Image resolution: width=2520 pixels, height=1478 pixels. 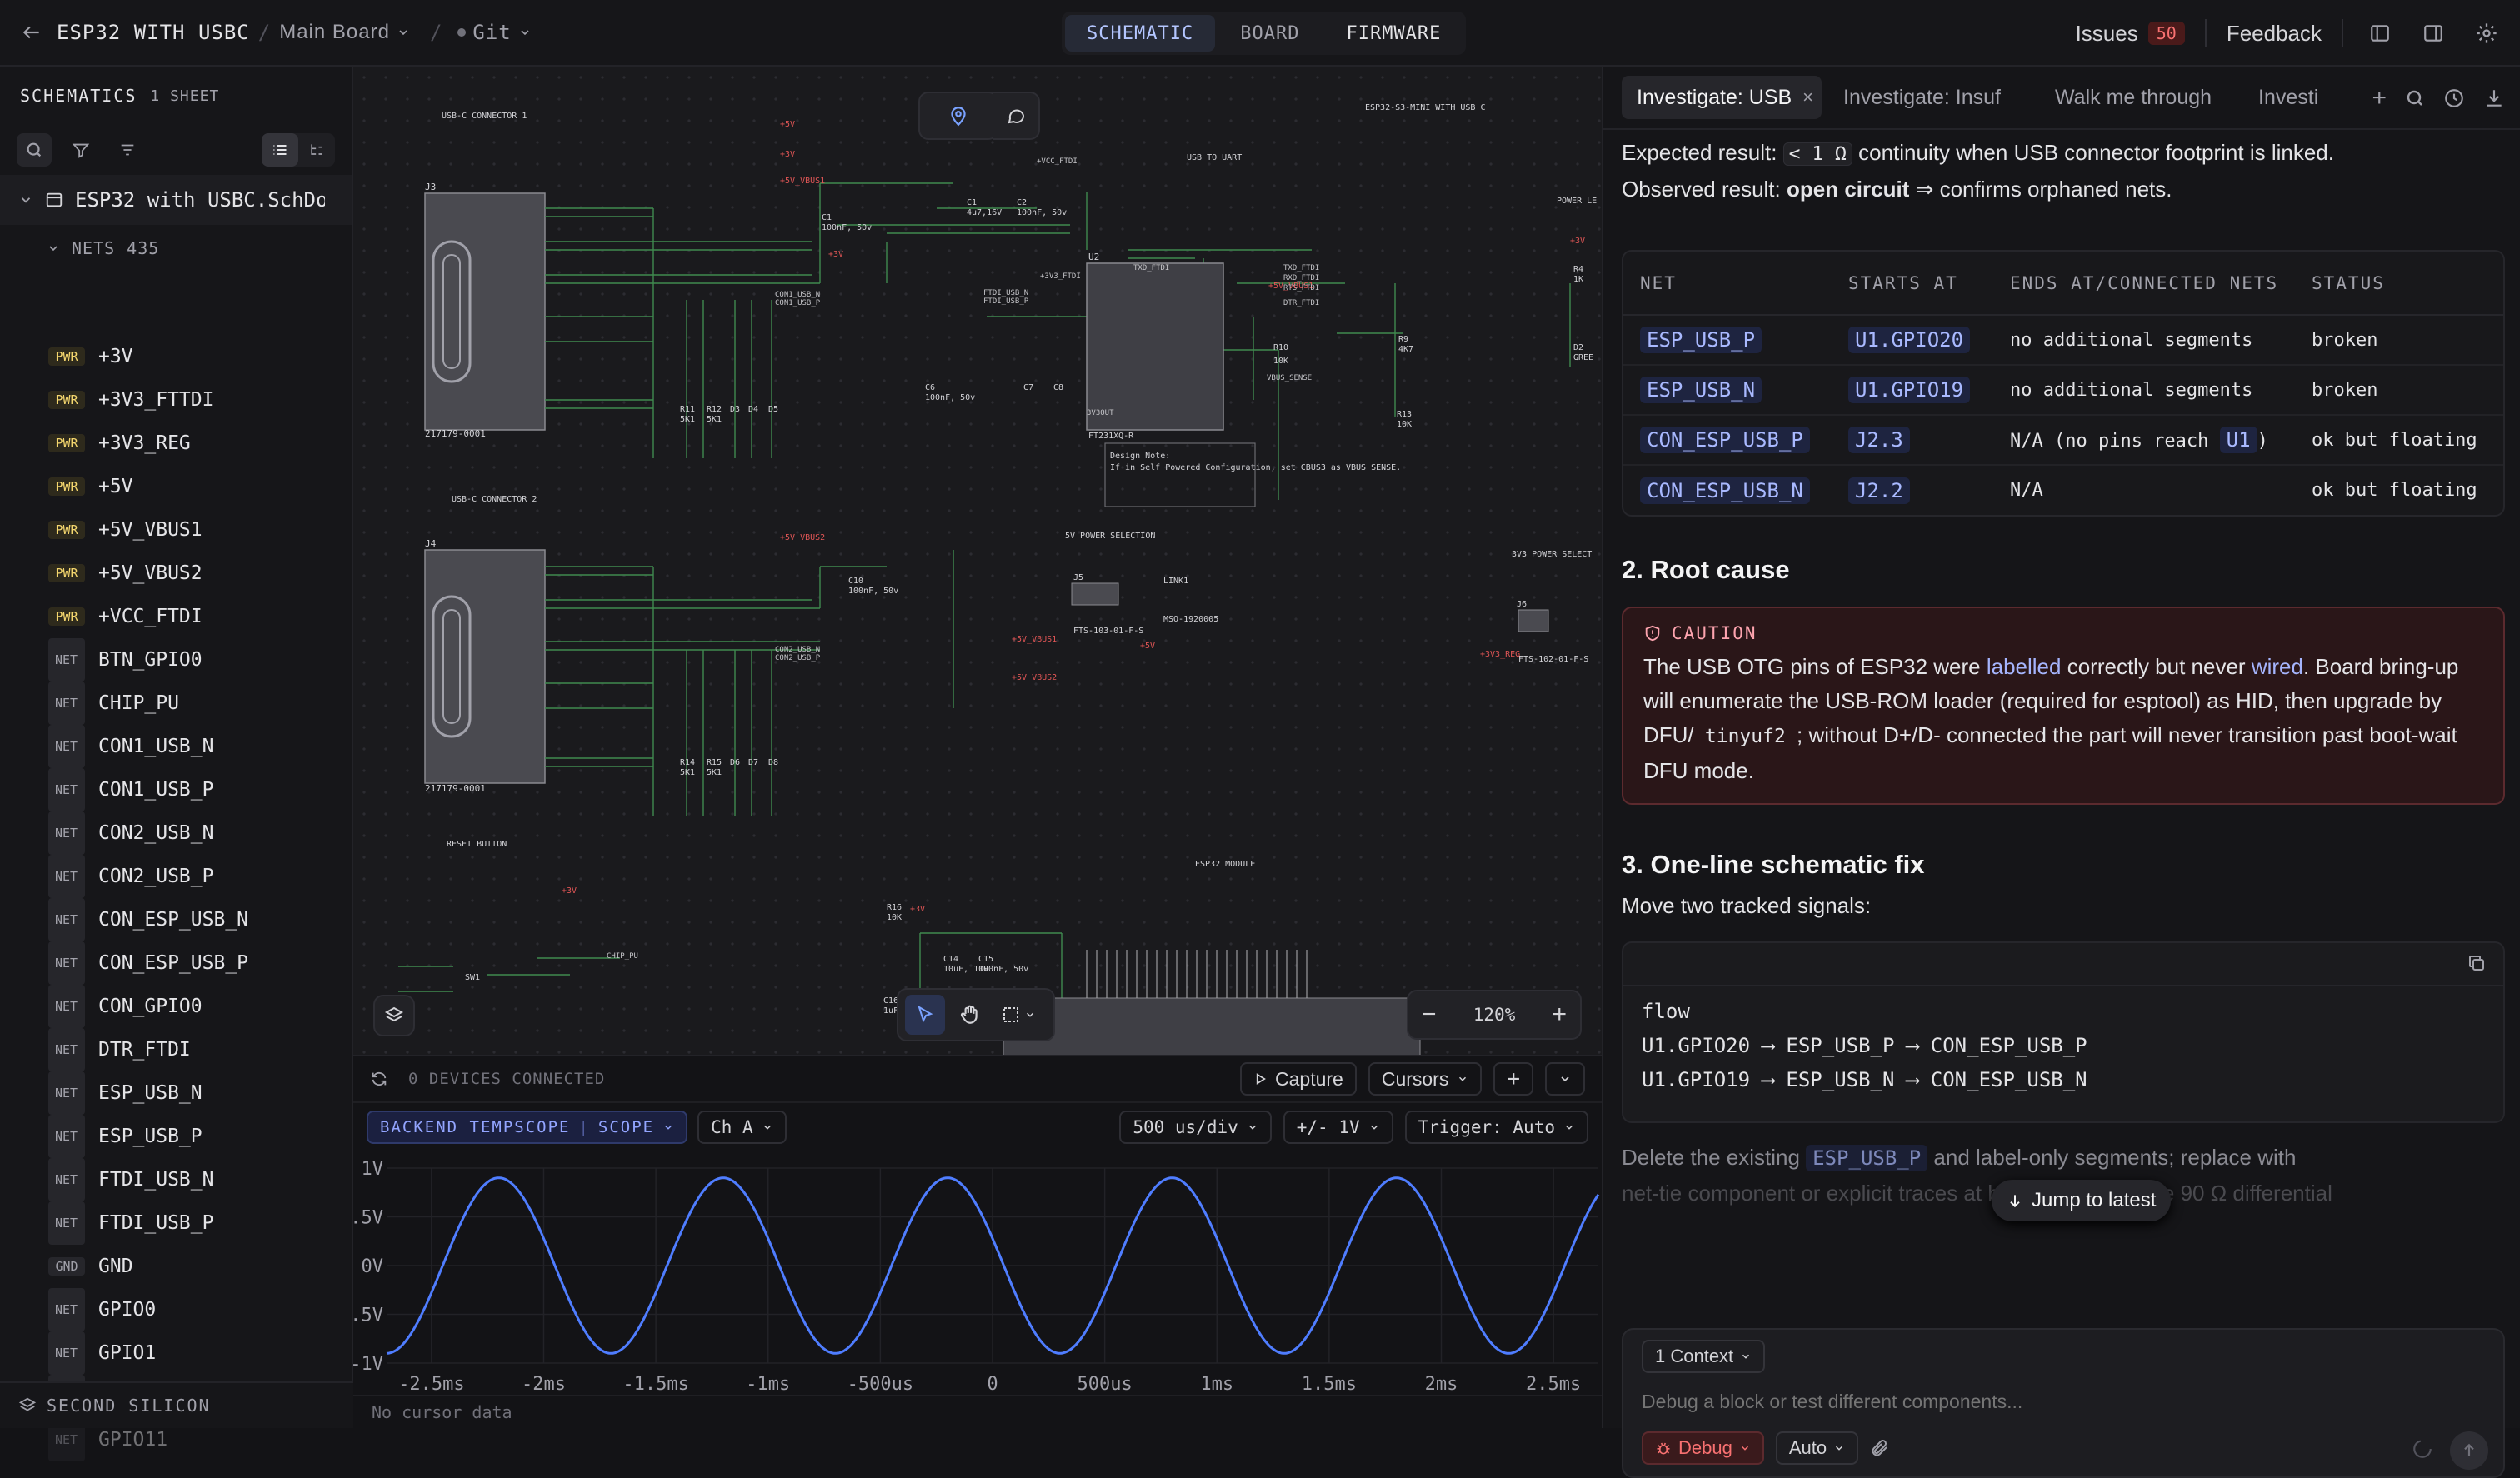 What do you see at coordinates (2380, 34) in the screenshot?
I see `left-panel-toggle-icon` at bounding box center [2380, 34].